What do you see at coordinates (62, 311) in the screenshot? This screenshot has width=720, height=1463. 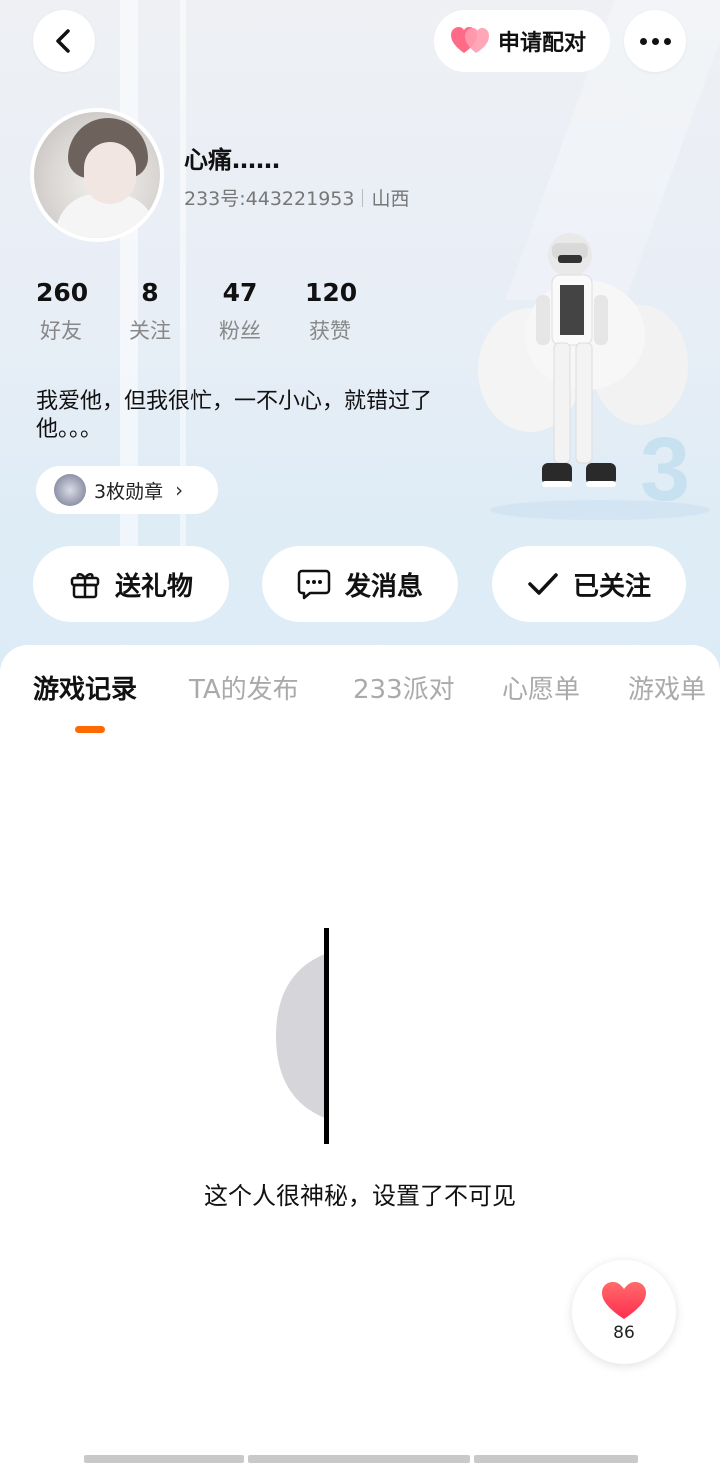 I see `stat-friends: 260 好友` at bounding box center [62, 311].